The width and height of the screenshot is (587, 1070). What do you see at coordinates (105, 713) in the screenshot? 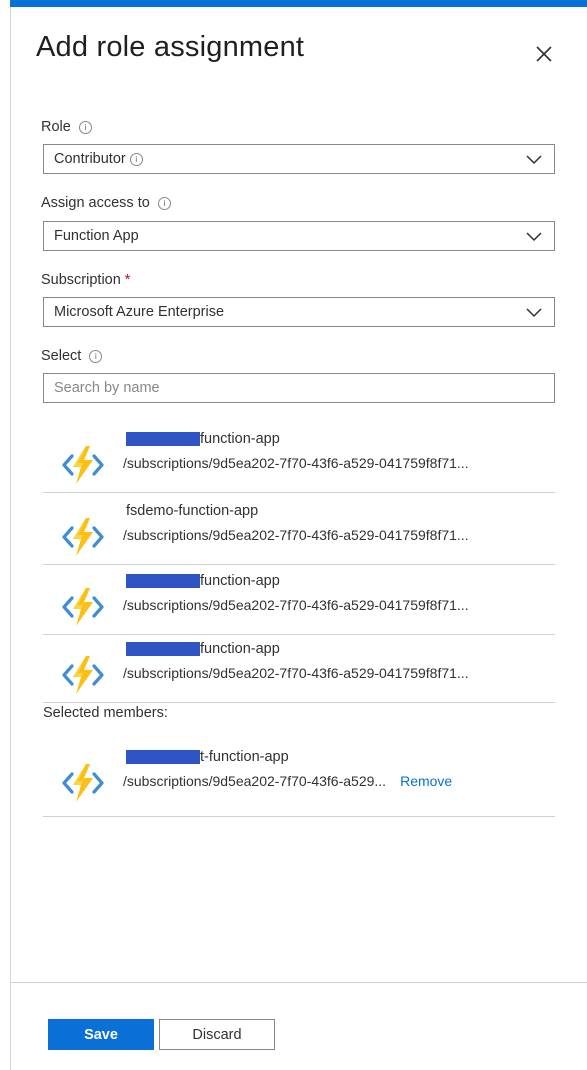
I see `selected-members-label: Selected members:` at bounding box center [105, 713].